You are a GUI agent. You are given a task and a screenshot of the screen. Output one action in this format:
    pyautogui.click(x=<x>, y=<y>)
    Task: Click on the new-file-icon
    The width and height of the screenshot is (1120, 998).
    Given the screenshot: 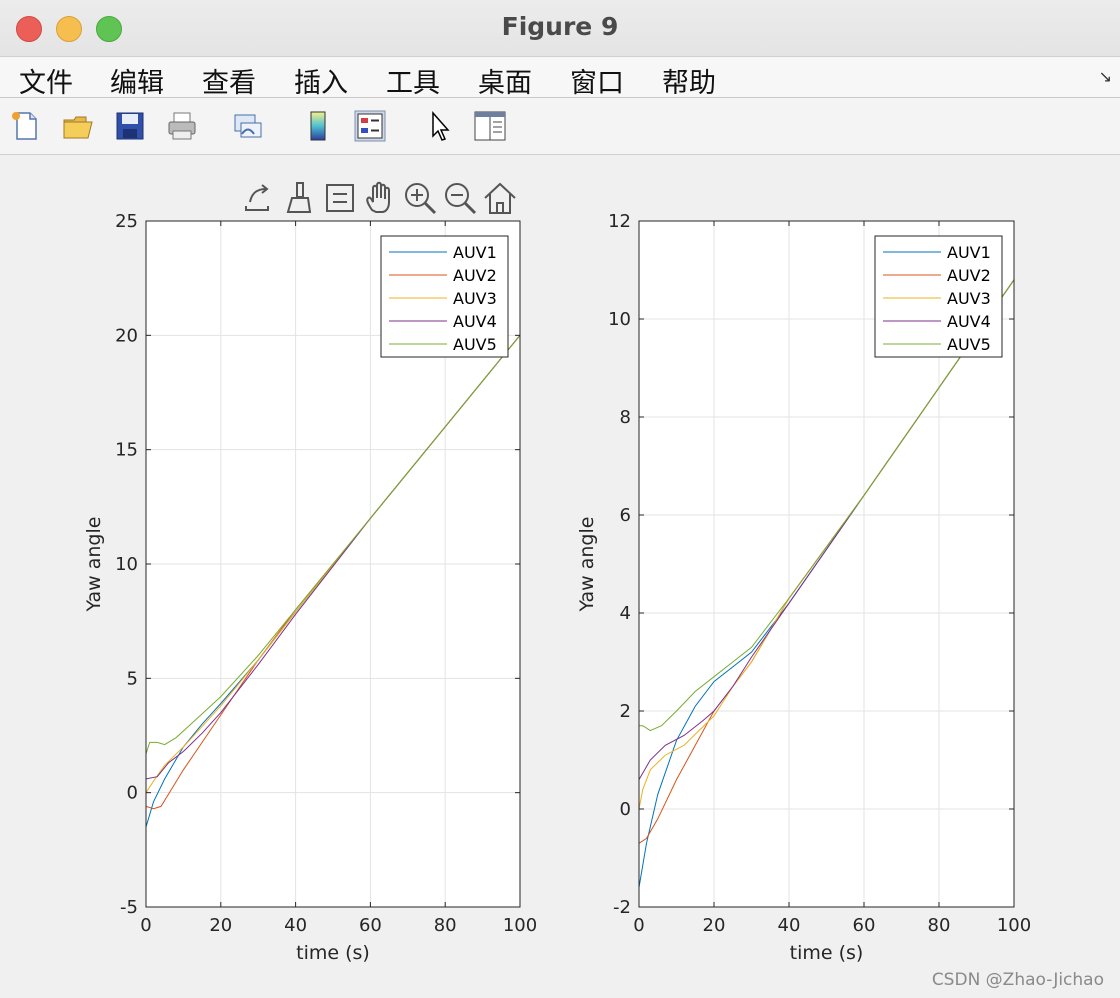 What is the action you would take?
    pyautogui.click(x=26, y=126)
    